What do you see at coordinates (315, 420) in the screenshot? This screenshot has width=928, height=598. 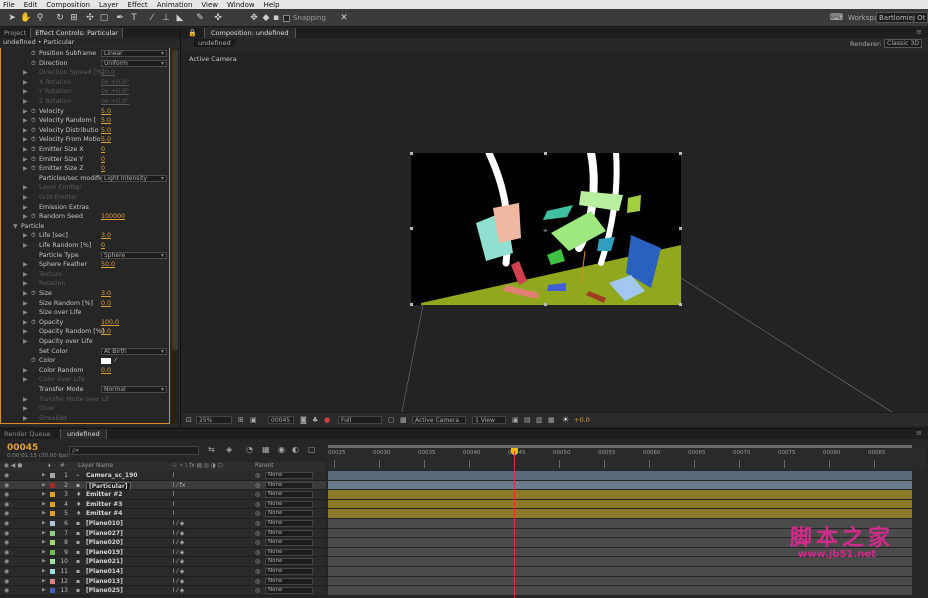 I see `show-snapshot-icon: ♣` at bounding box center [315, 420].